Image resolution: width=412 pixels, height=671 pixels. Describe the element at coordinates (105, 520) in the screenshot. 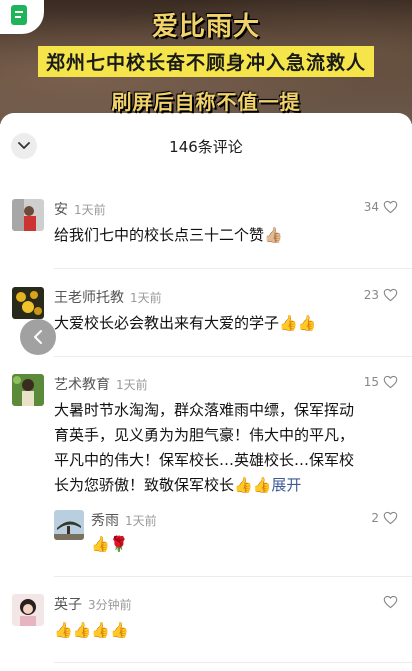

I see `reply-author: 秀雨` at that location.